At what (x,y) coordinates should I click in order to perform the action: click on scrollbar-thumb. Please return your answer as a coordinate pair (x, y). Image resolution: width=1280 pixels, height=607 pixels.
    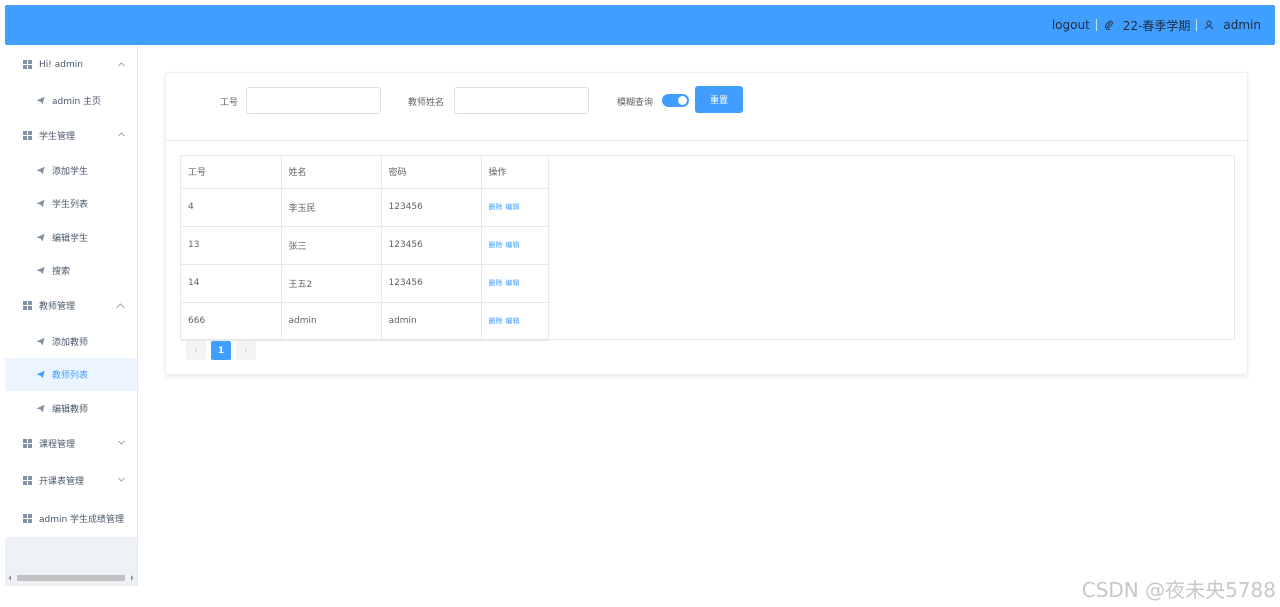
    Looking at the image, I should click on (71, 578).